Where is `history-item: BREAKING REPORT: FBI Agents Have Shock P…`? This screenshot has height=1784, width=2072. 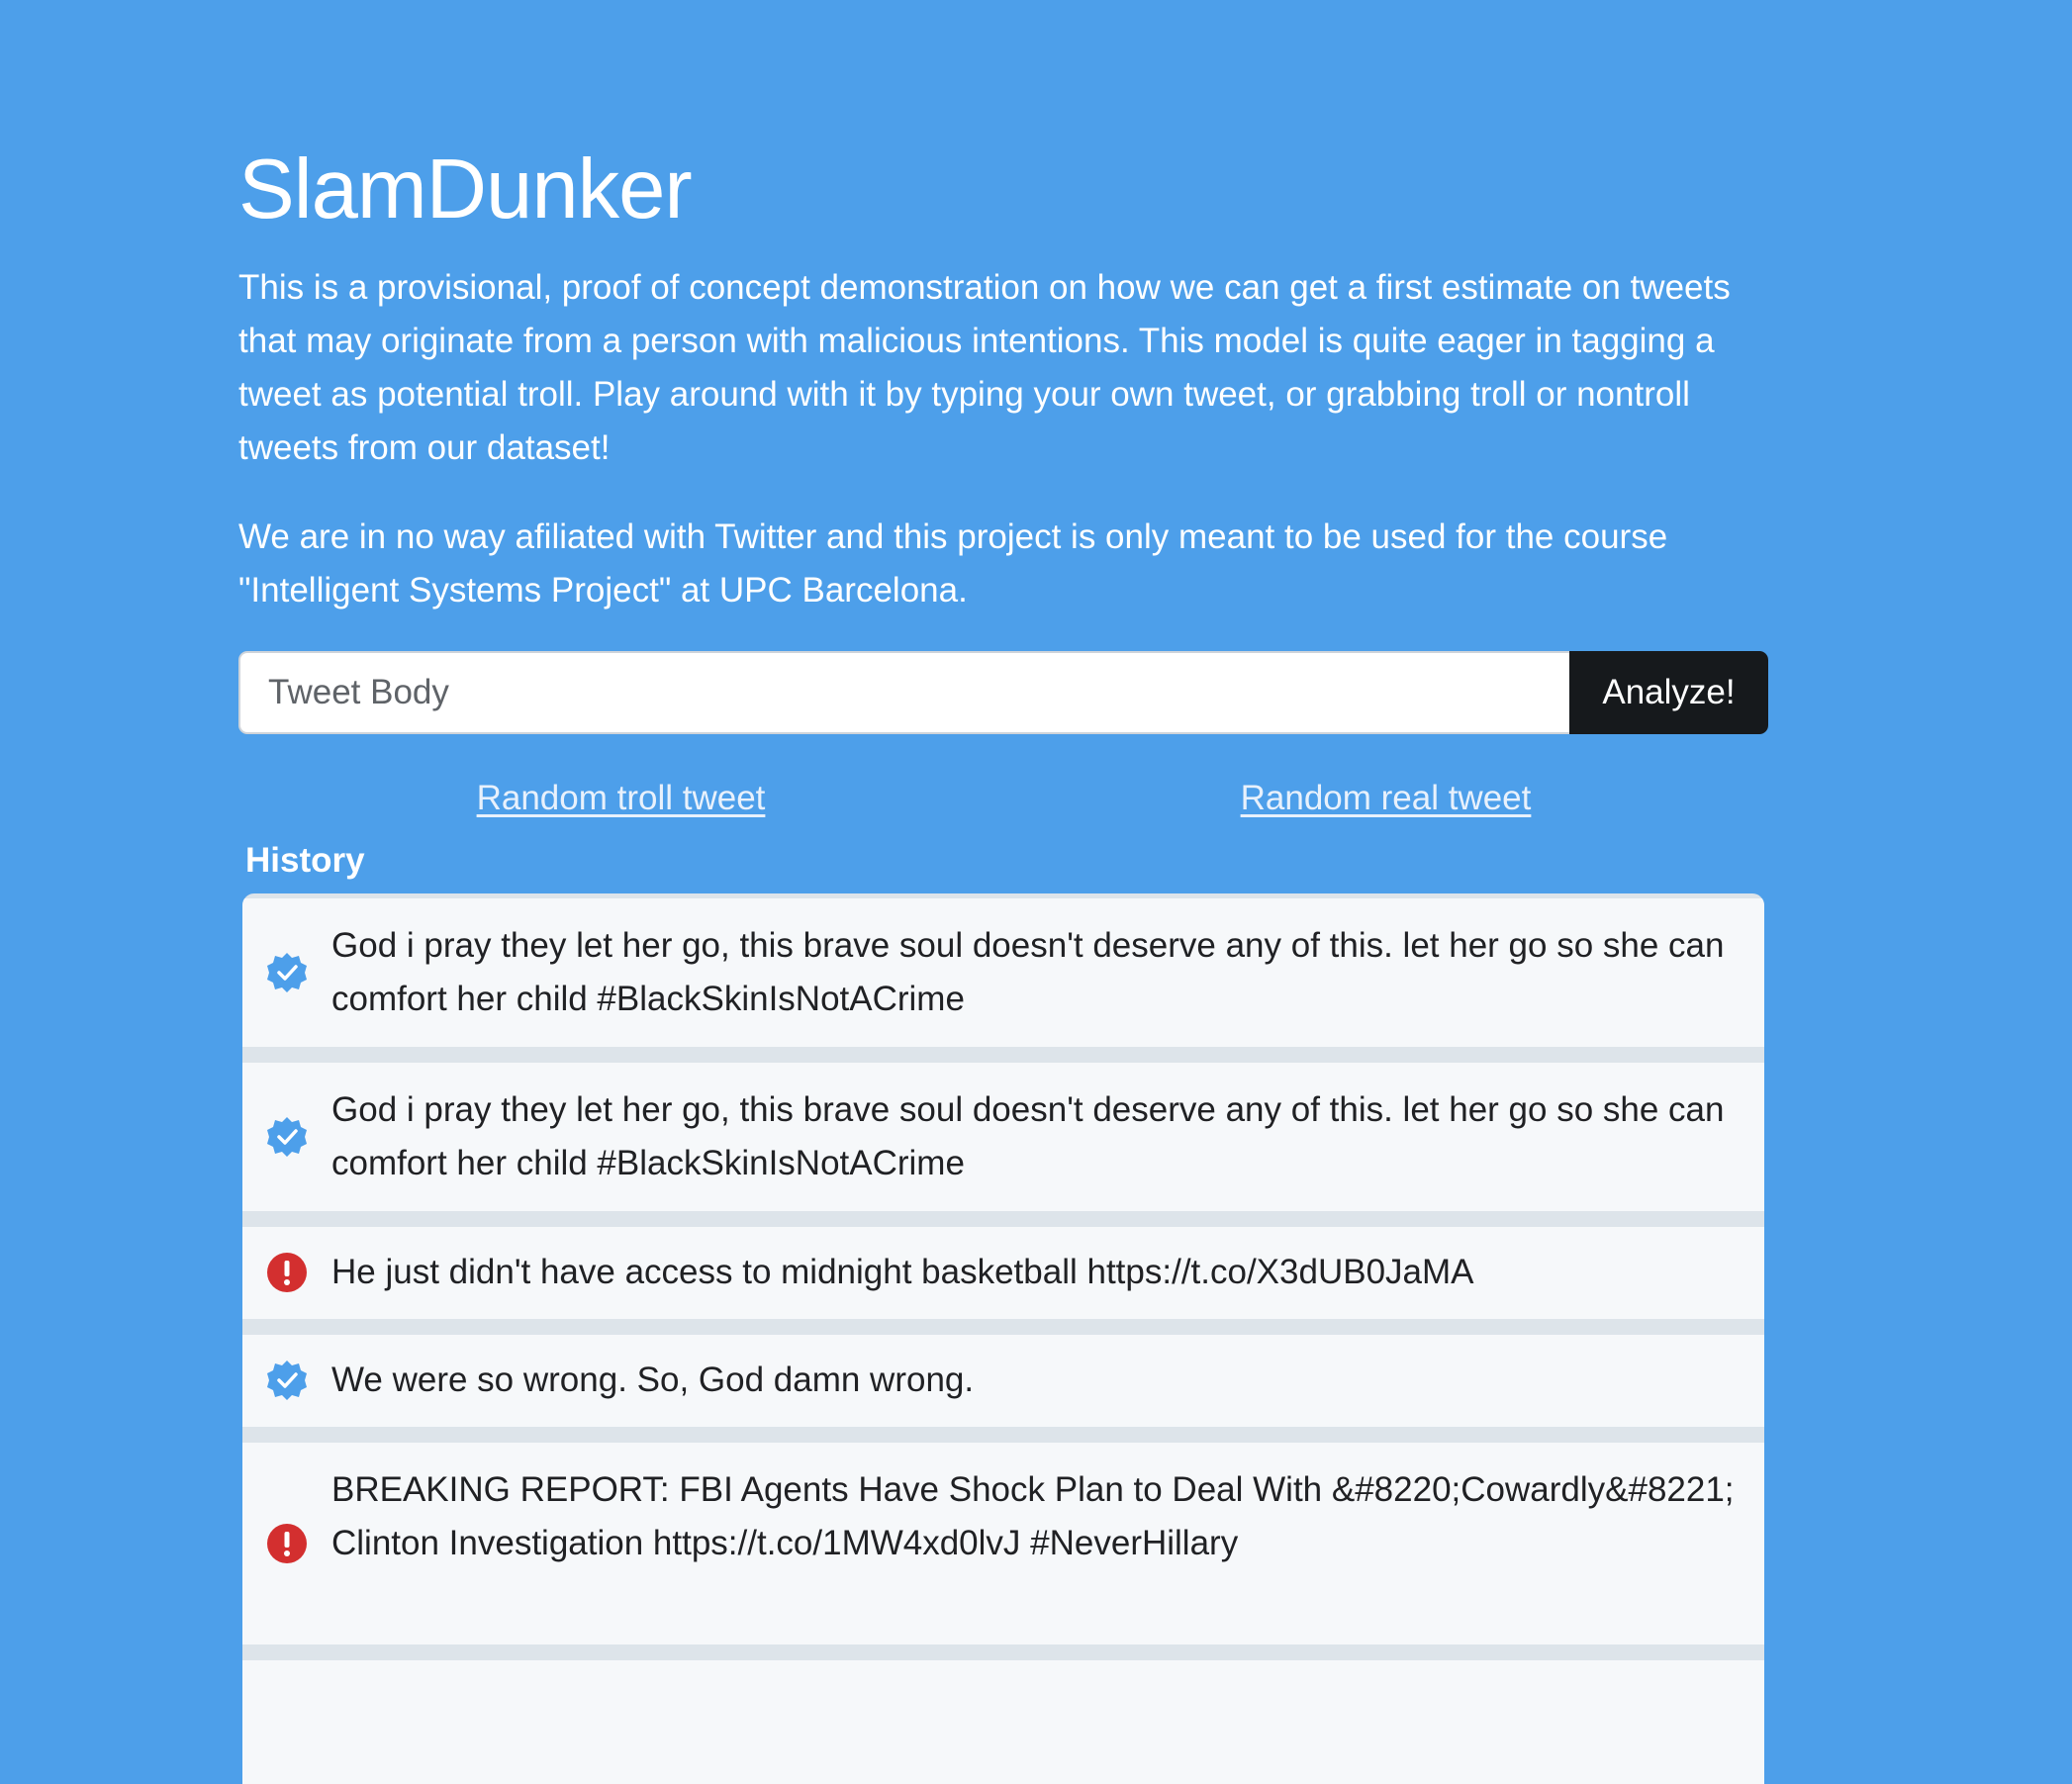
history-item: BREAKING REPORT: FBI Agents Have Shock P… is located at coordinates (1003, 1543).